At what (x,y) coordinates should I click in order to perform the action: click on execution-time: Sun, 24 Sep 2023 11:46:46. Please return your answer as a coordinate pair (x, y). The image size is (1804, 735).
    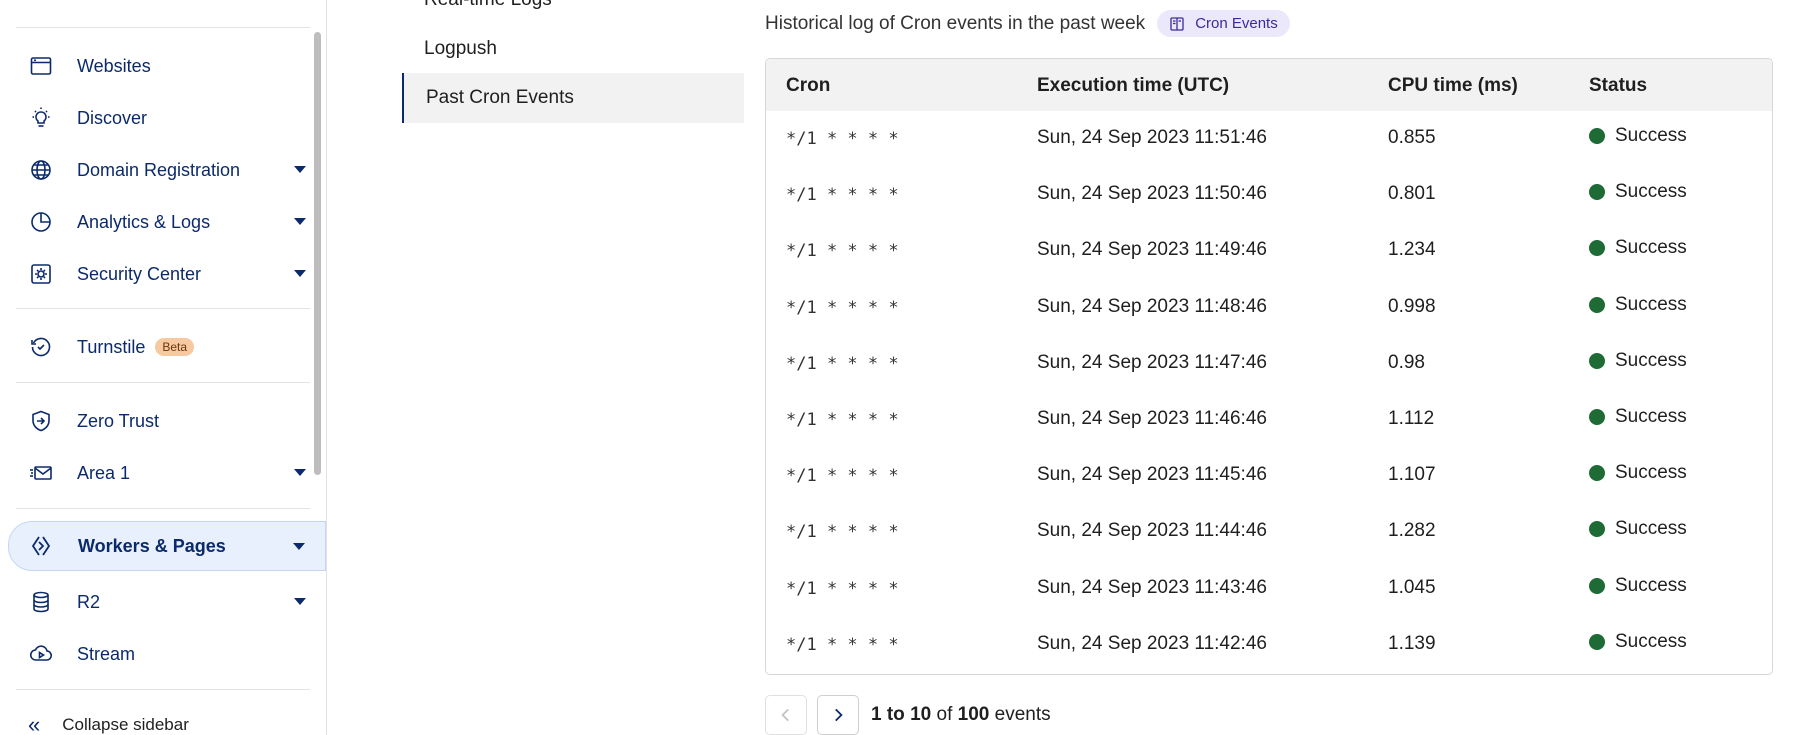
    Looking at the image, I should click on (1152, 418).